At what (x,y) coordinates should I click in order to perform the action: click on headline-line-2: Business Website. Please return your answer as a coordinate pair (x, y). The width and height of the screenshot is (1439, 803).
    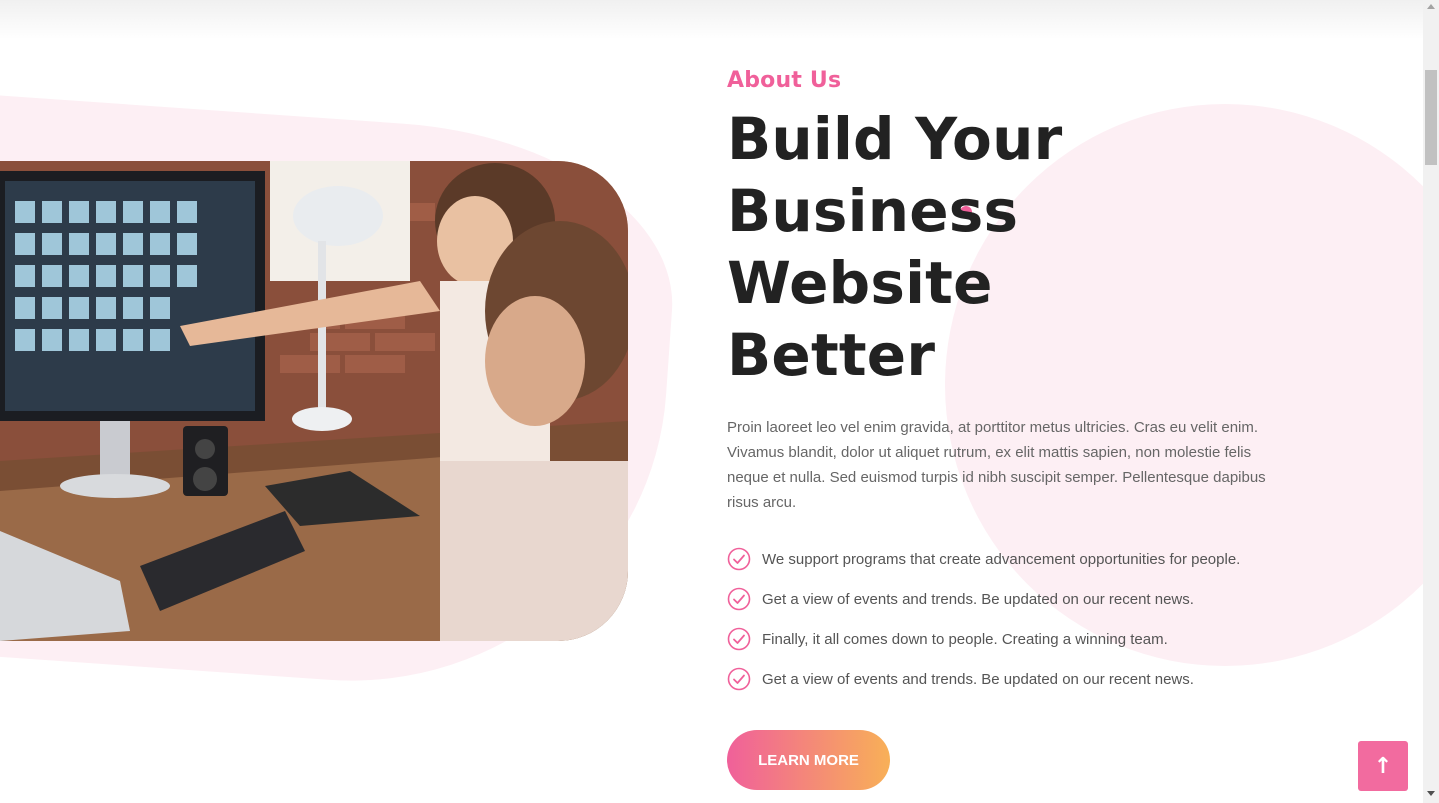
    Looking at the image, I should click on (873, 247).